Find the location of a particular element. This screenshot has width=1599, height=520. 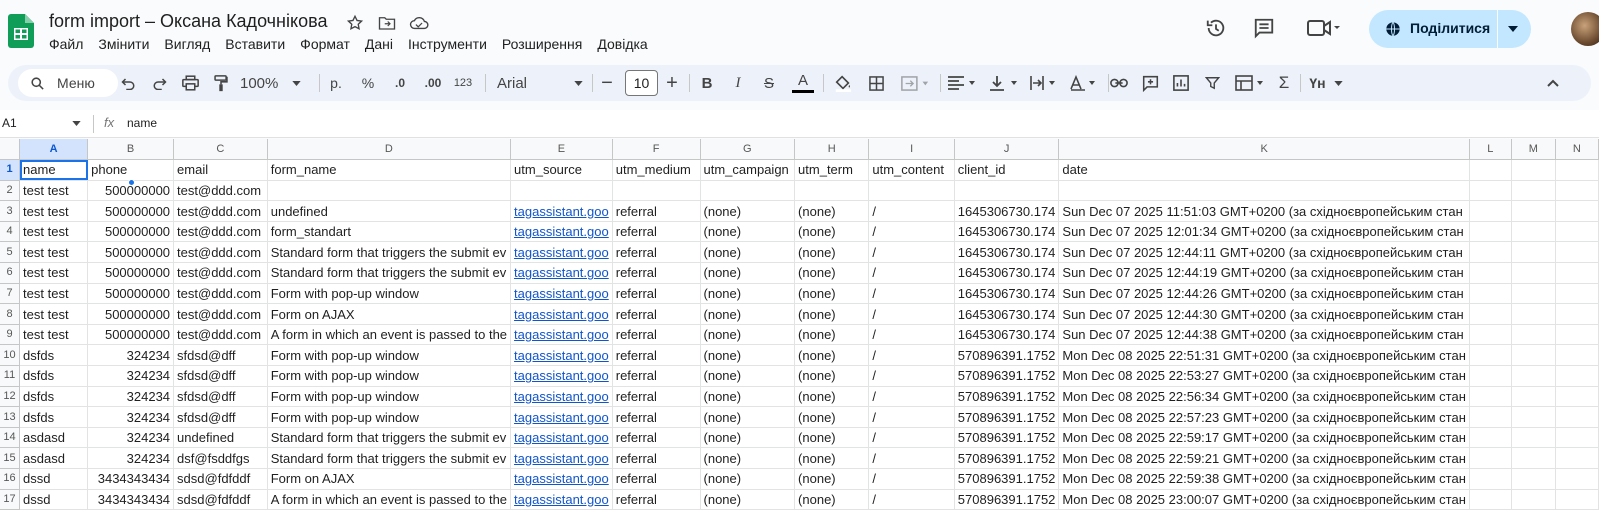

functions-icon: Σ is located at coordinates (1284, 83).